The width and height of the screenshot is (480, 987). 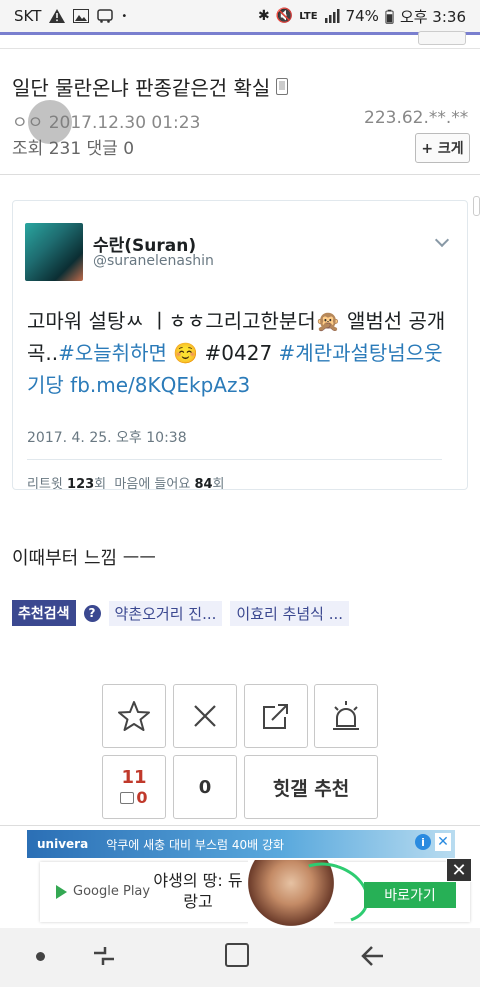 What do you see at coordinates (195, 844) in the screenshot?
I see `ad-text: 악쿠에 새충 대비 부스럼 40배 강화` at bounding box center [195, 844].